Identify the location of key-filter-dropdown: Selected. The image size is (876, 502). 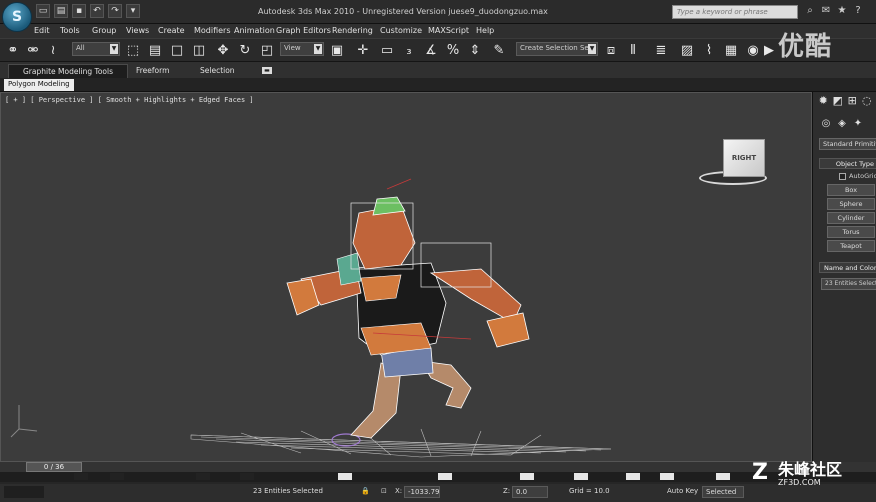
(723, 492).